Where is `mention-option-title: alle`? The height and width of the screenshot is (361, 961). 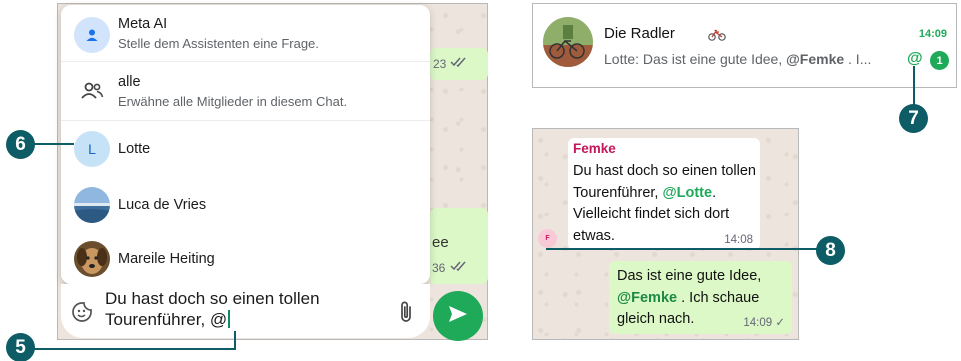 mention-option-title: alle is located at coordinates (129, 82).